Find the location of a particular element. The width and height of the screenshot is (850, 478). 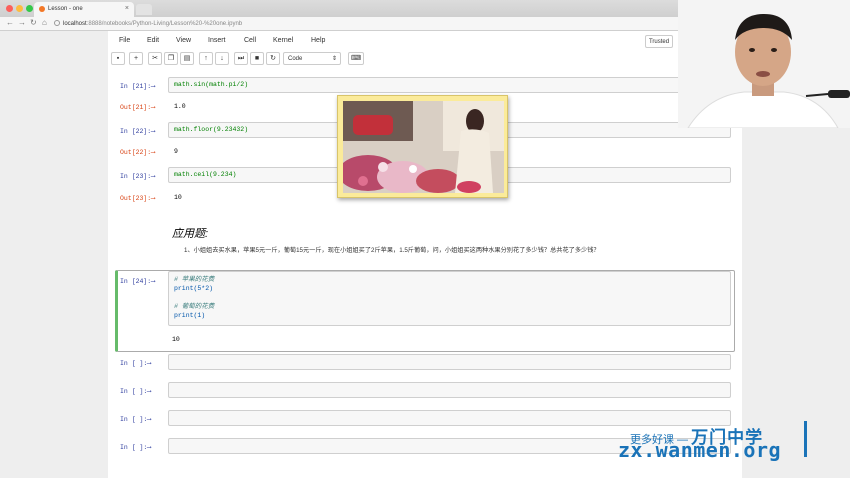

add-cell-icon: + is located at coordinates (136, 58).